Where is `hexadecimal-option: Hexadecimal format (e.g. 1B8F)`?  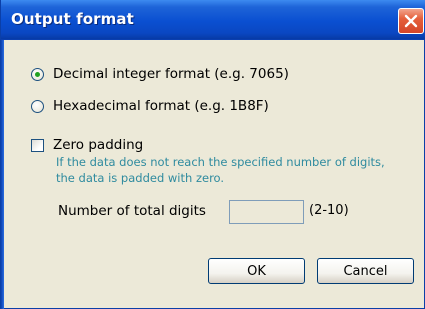 hexadecimal-option: Hexadecimal format (e.g. 1B8F) is located at coordinates (150, 106).